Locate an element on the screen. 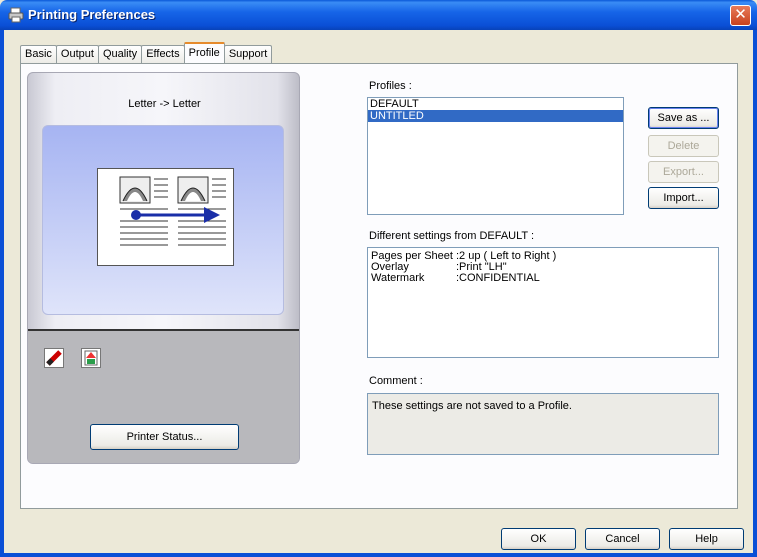  window-frame-bottom is located at coordinates (378, 555).